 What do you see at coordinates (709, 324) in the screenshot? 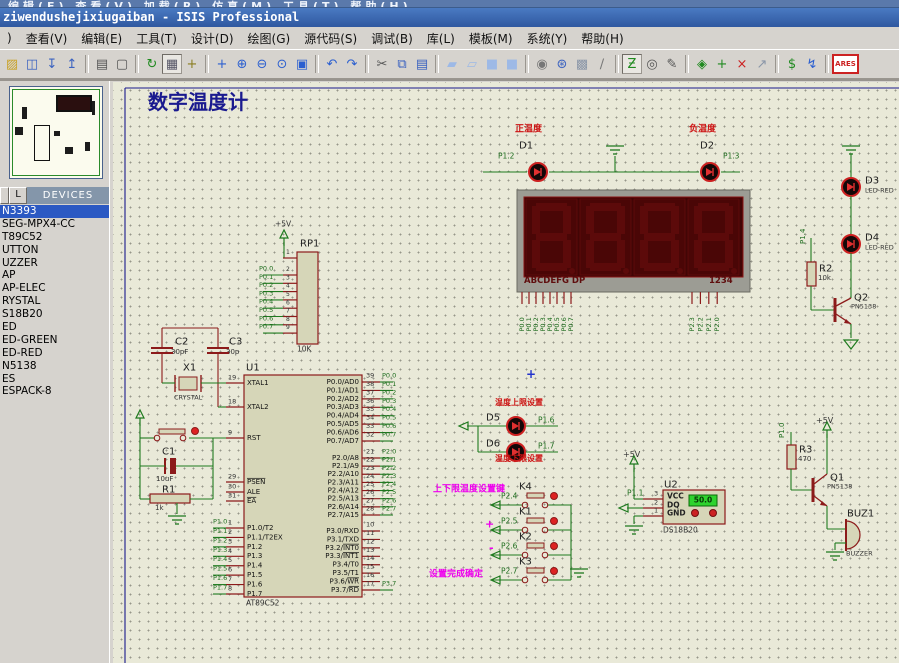
I see `net-label: P2.1` at bounding box center [709, 324].